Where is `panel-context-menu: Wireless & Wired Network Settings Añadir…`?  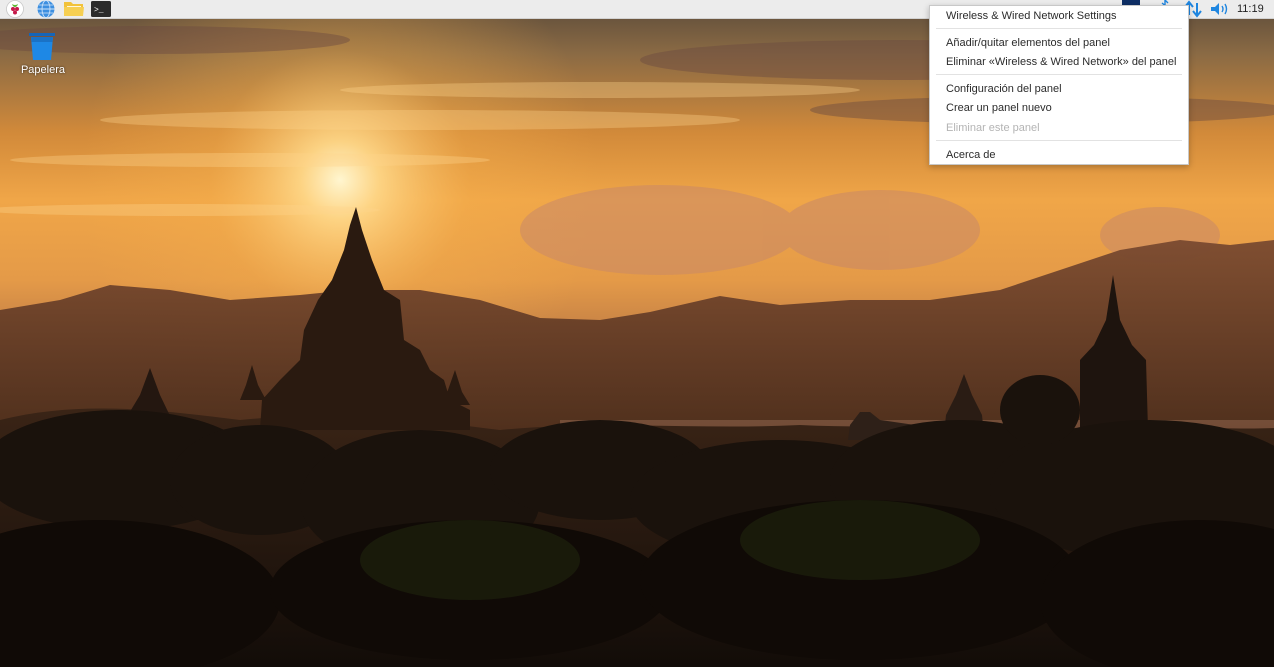
panel-context-menu: Wireless & Wired Network Settings Añadir… is located at coordinates (1059, 85).